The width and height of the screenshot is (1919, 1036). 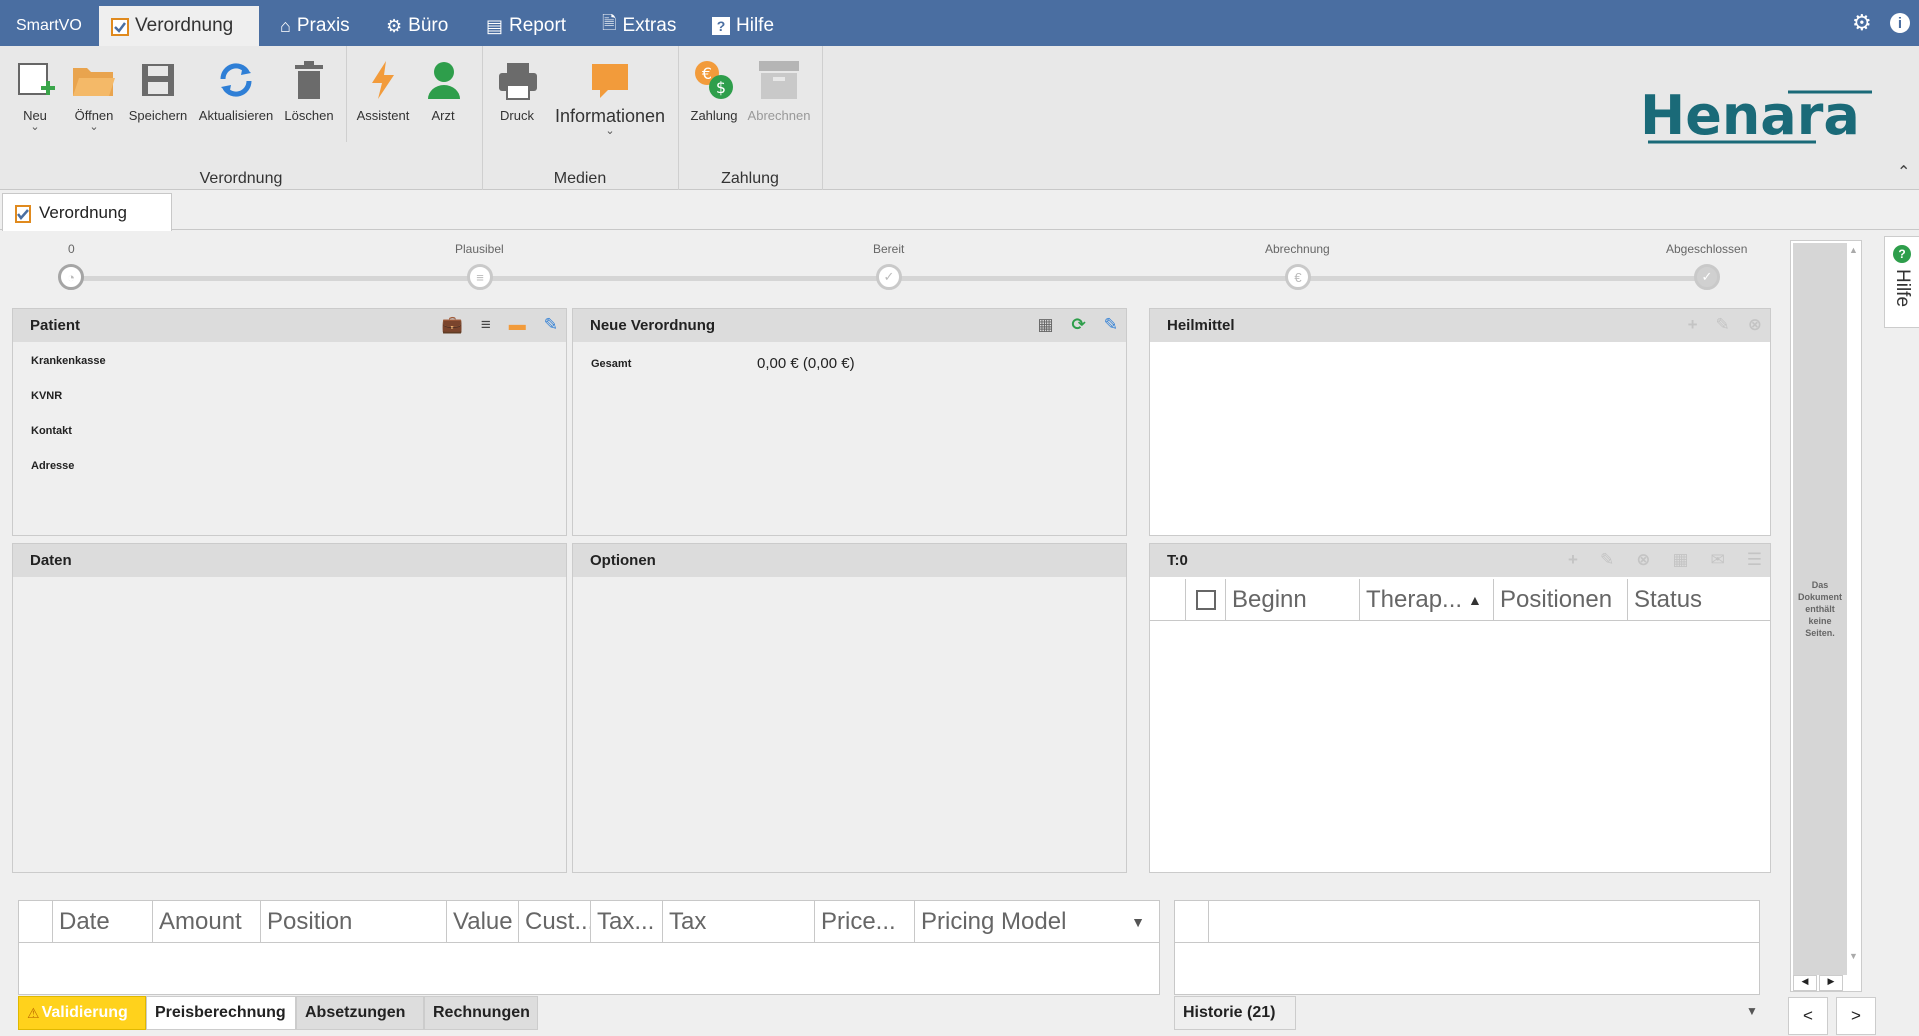 I want to click on dropdown-arrow-icon: ▼, so click(x=1138, y=922).